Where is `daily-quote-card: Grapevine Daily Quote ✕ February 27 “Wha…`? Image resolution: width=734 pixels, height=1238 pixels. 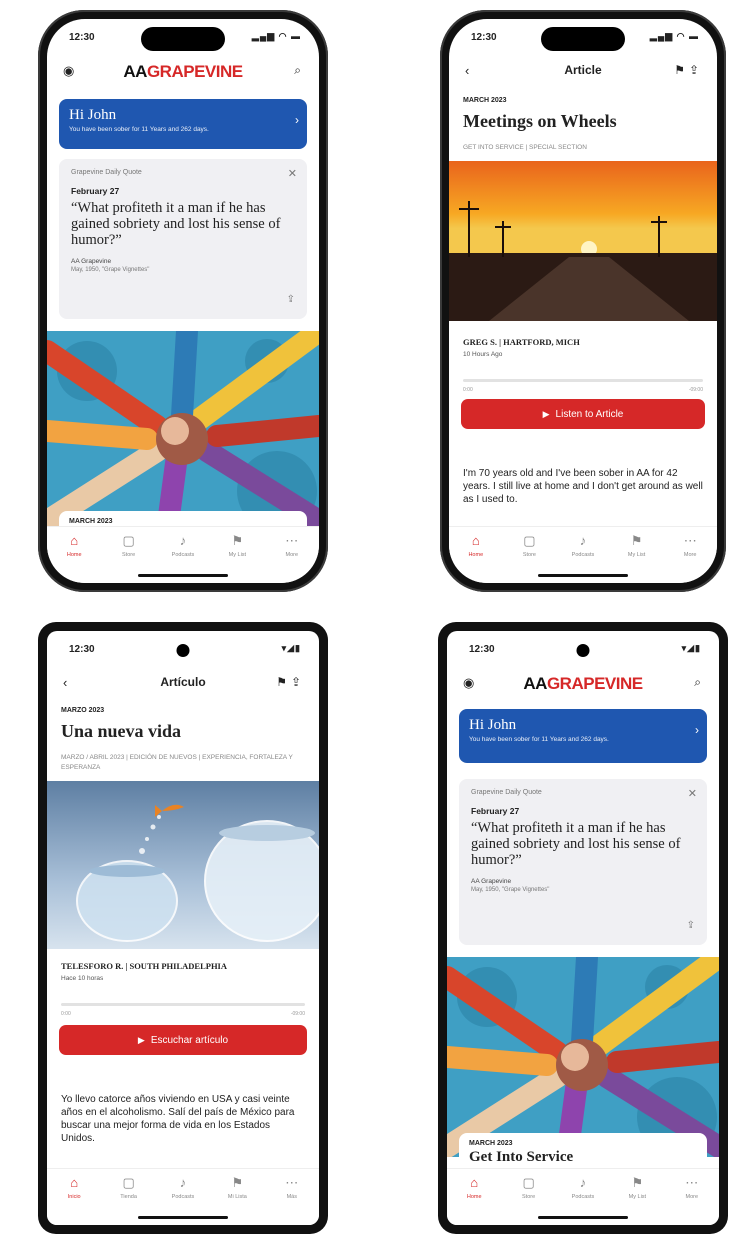 daily-quote-card: Grapevine Daily Quote ✕ February 27 “Wha… is located at coordinates (183, 239).